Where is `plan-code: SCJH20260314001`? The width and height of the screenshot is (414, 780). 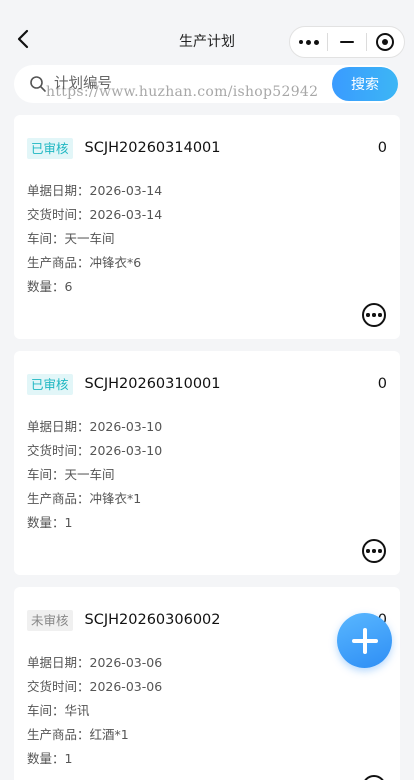 plan-code: SCJH20260314001 is located at coordinates (152, 148).